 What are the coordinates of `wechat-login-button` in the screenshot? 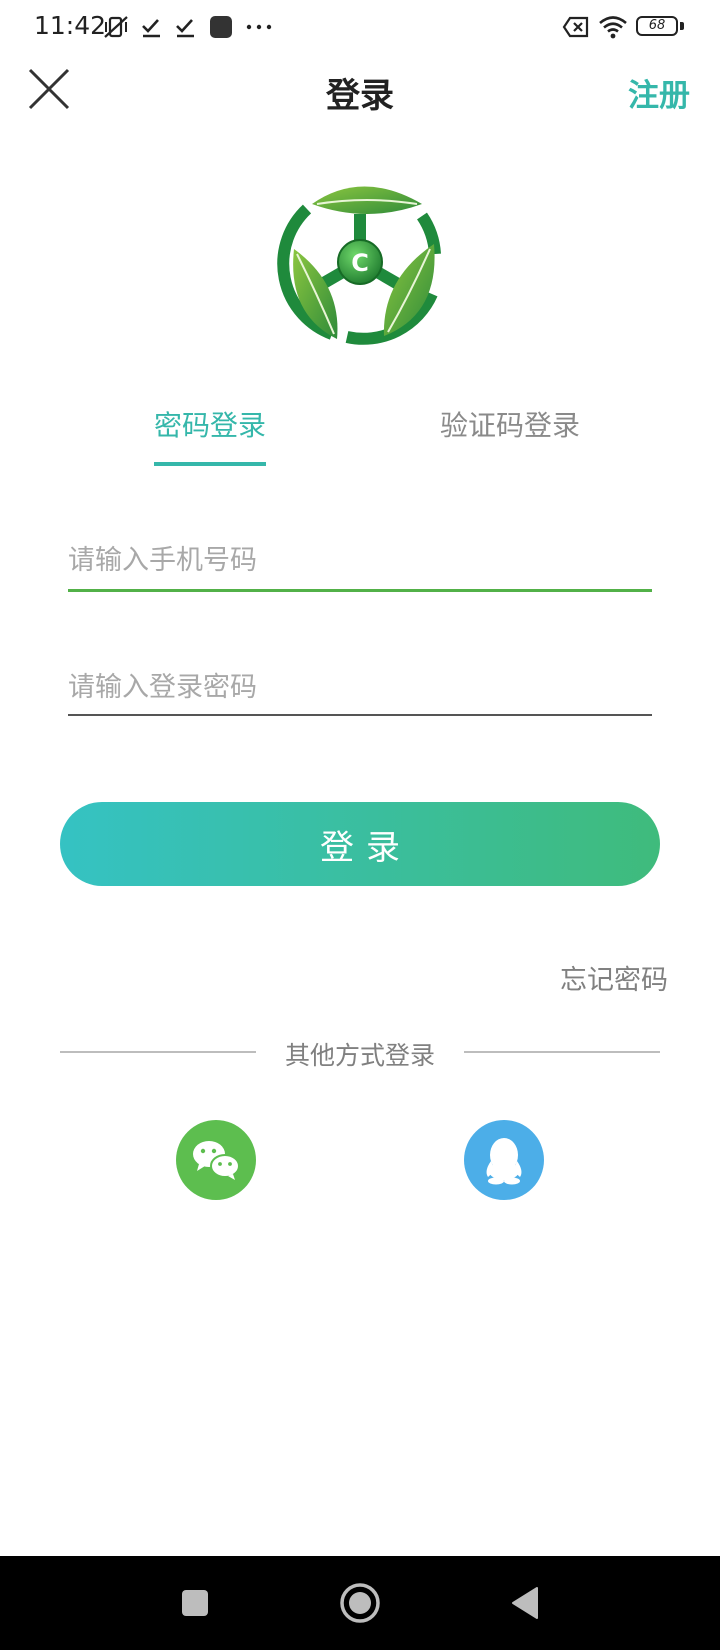 It's located at (216, 1160).